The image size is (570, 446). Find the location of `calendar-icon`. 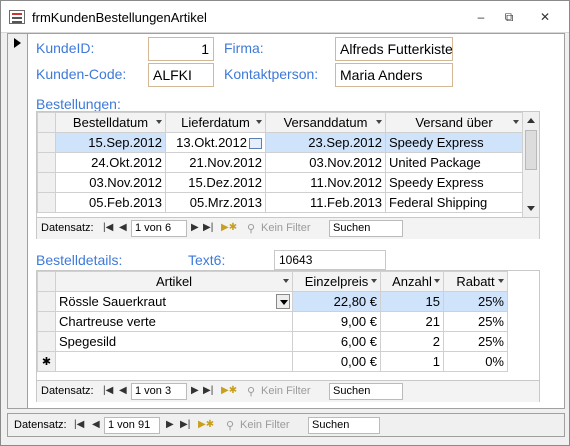

calendar-icon is located at coordinates (255, 144).